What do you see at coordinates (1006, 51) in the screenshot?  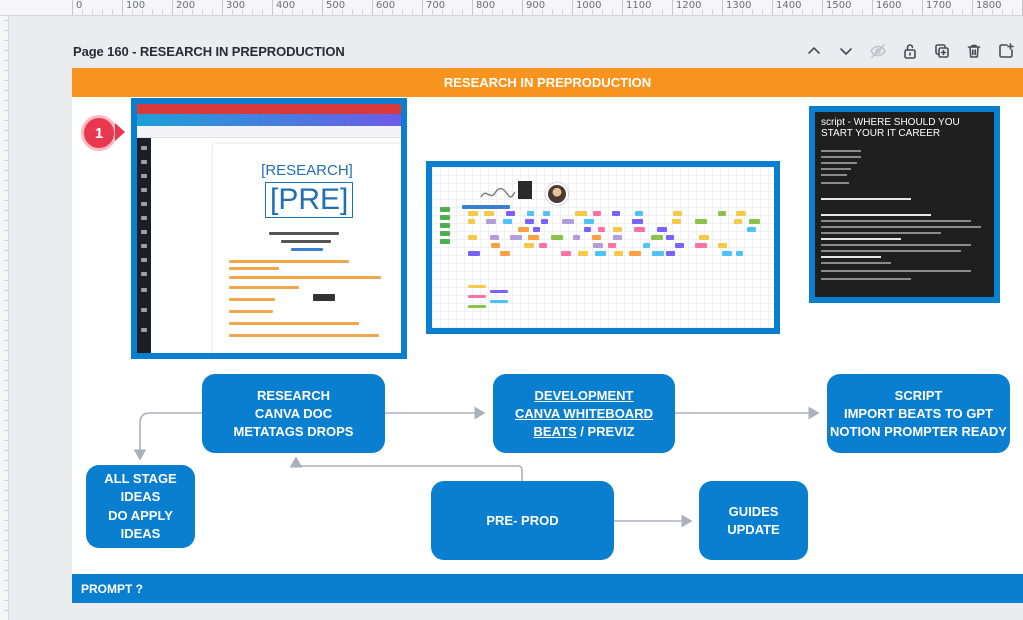 I see `add-page-button` at bounding box center [1006, 51].